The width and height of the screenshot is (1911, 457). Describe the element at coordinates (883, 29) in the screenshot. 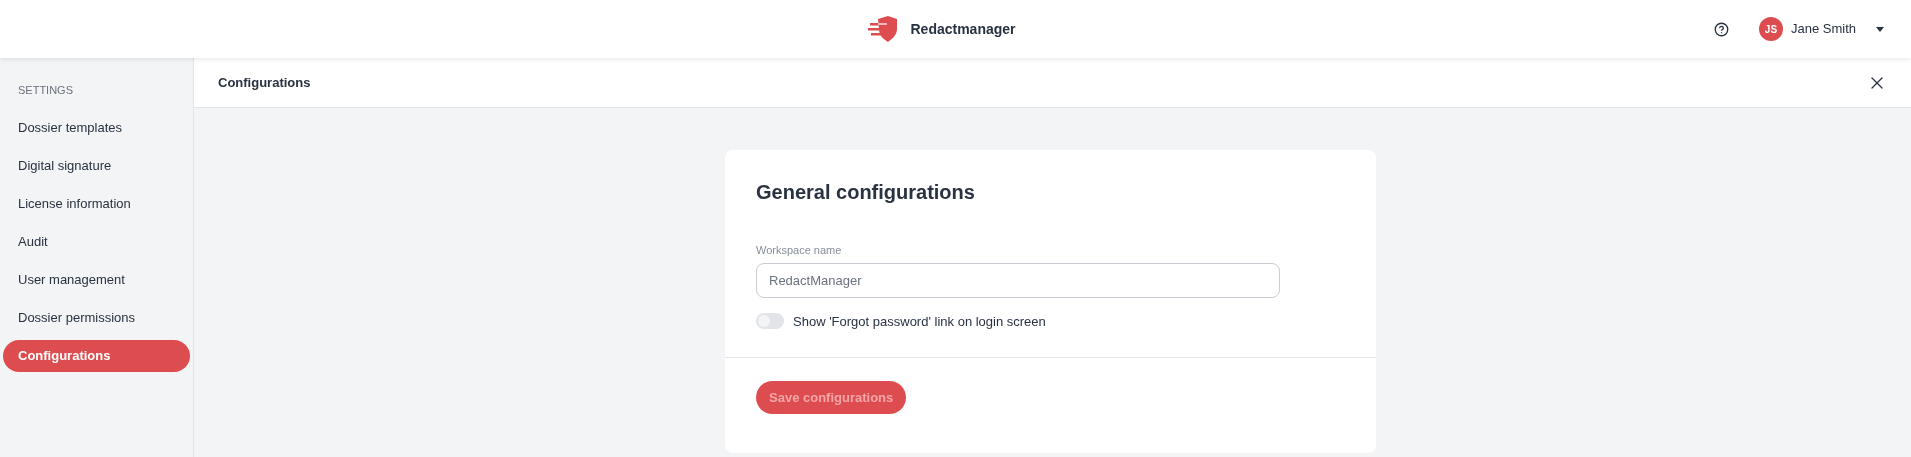

I see `shield-logo-icon` at that location.